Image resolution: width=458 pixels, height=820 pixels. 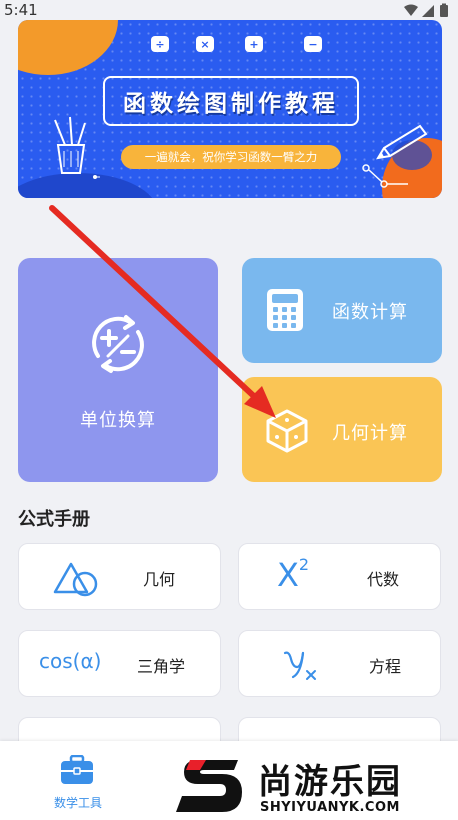 I want to click on connector-decoration-icon, so click(x=385, y=176).